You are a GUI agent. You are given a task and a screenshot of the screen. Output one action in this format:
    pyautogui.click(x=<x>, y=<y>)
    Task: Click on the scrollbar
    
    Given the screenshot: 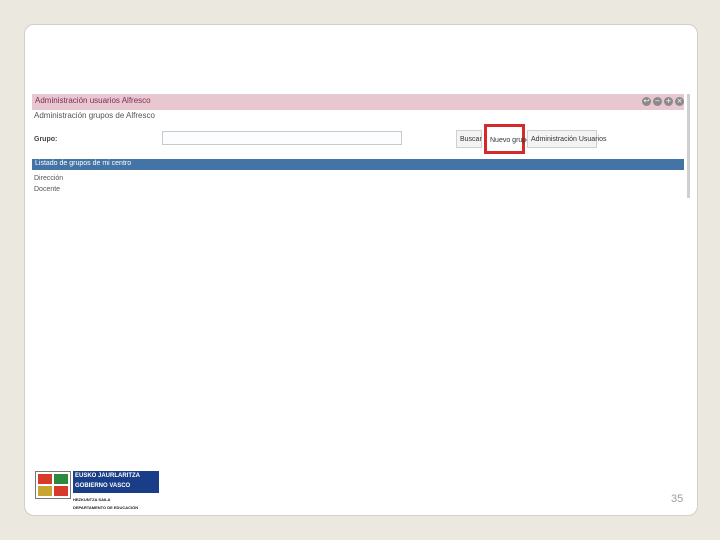 What is the action you would take?
    pyautogui.click(x=688, y=146)
    